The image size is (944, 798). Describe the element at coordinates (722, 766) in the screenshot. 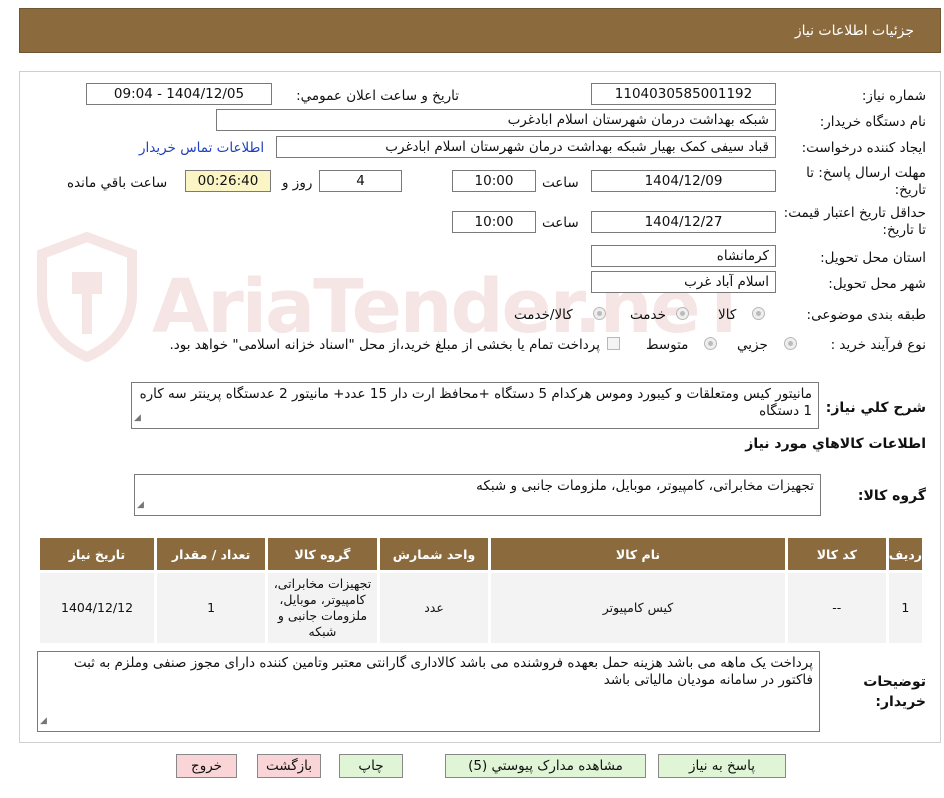

I see `reply-button: پاسخ به نیاز` at that location.